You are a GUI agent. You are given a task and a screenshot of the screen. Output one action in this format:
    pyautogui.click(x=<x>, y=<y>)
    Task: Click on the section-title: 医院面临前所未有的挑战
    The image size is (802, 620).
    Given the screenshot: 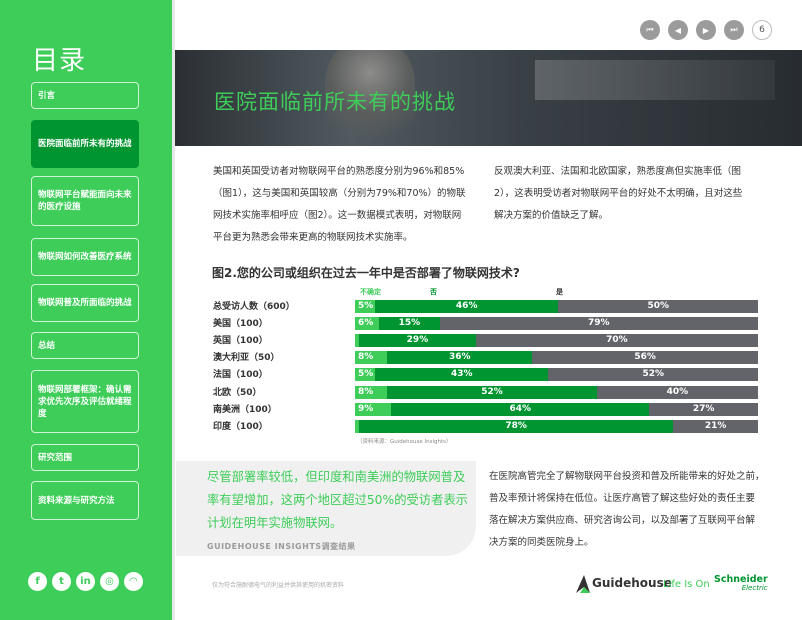 What is the action you would take?
    pyautogui.click(x=335, y=102)
    